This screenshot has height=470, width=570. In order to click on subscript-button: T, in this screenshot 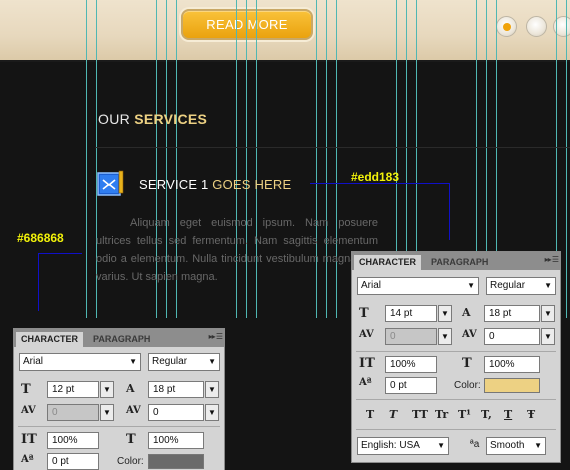, I will do `click(486, 414)`.